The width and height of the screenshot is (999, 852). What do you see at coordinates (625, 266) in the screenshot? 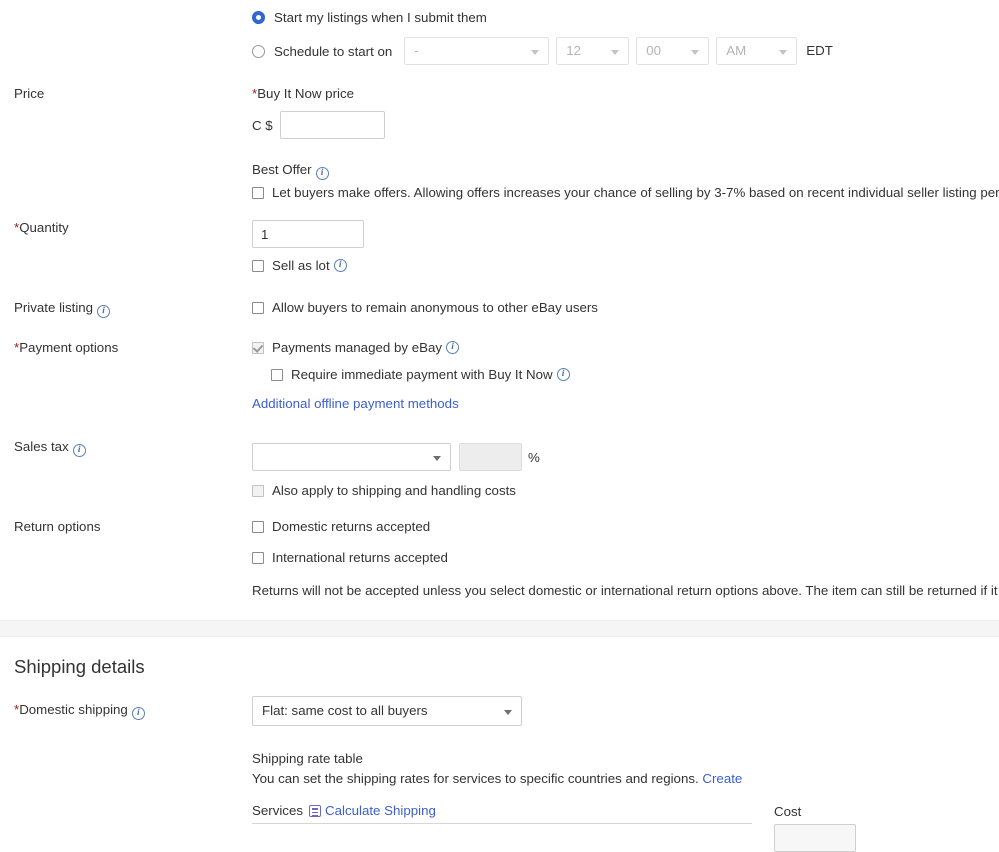
I see `sell-as-lot-row: Sell as lot i` at bounding box center [625, 266].